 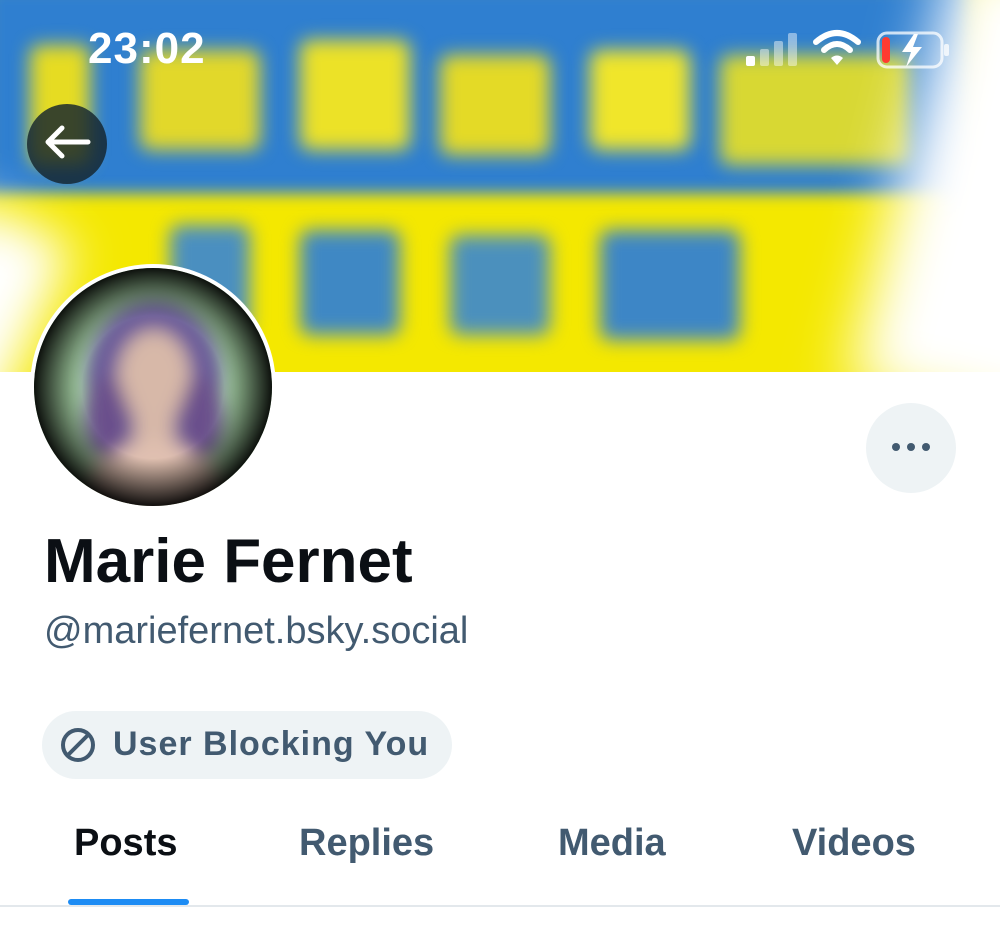 I want to click on avatar-image, so click(x=153, y=387).